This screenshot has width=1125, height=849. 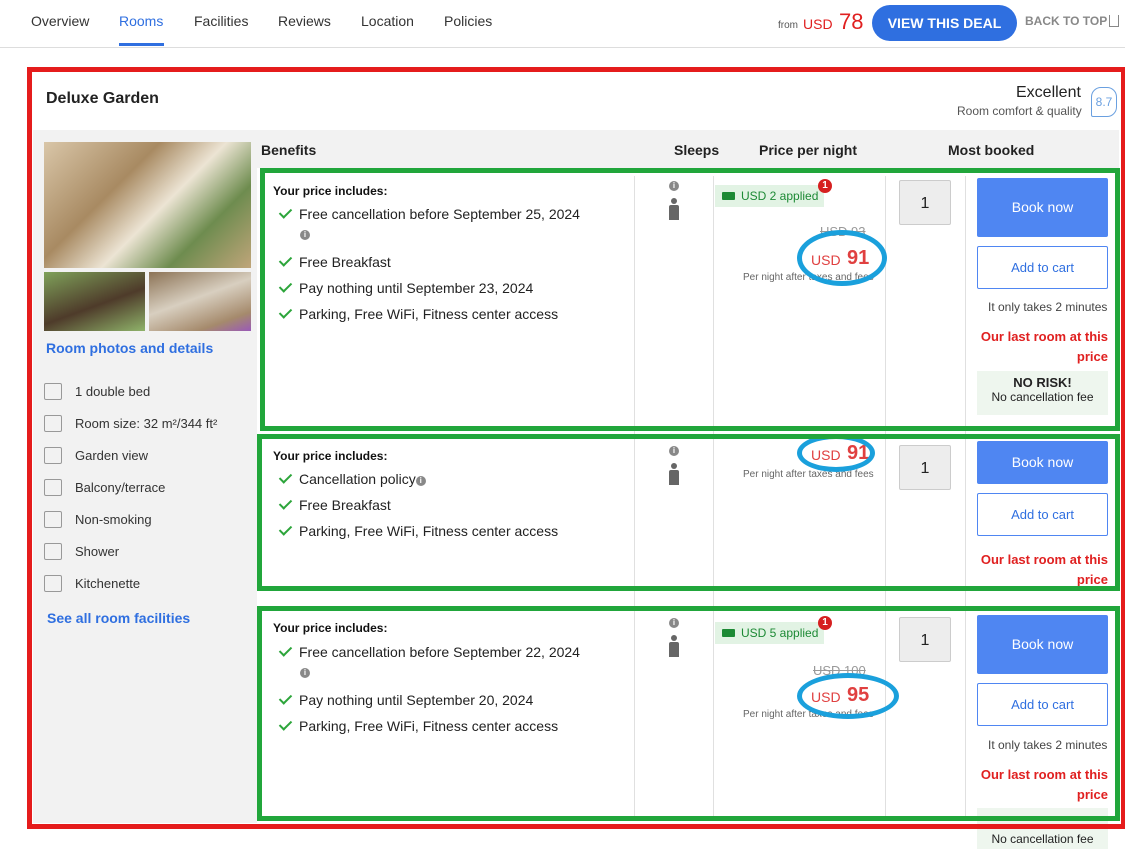 I want to click on tab-location: Location, so click(x=387, y=21).